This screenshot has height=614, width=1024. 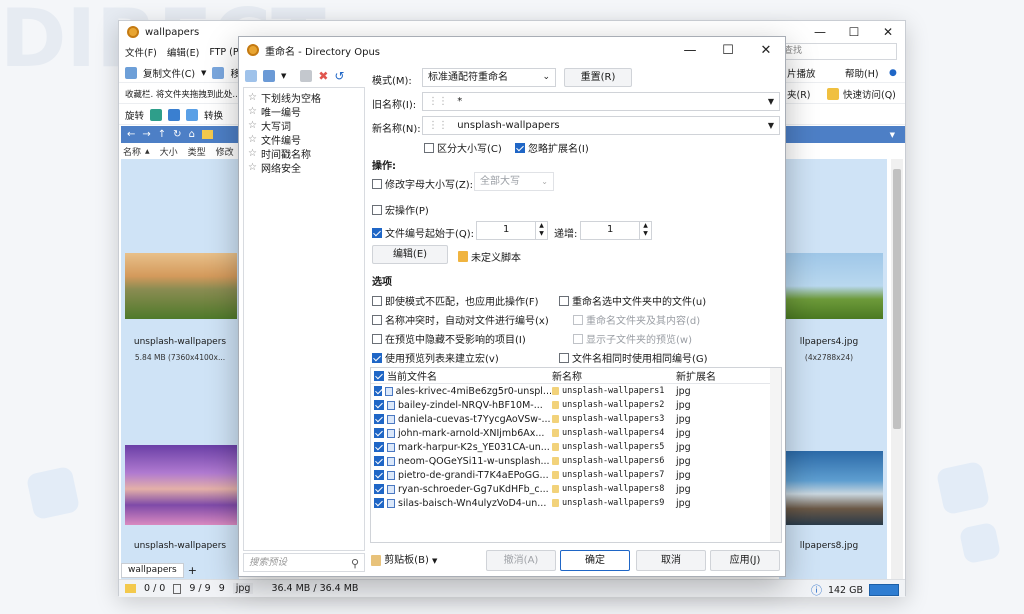 What do you see at coordinates (169, 73) in the screenshot?
I see `copy-files-button: 复制文件(C)` at bounding box center [169, 73].